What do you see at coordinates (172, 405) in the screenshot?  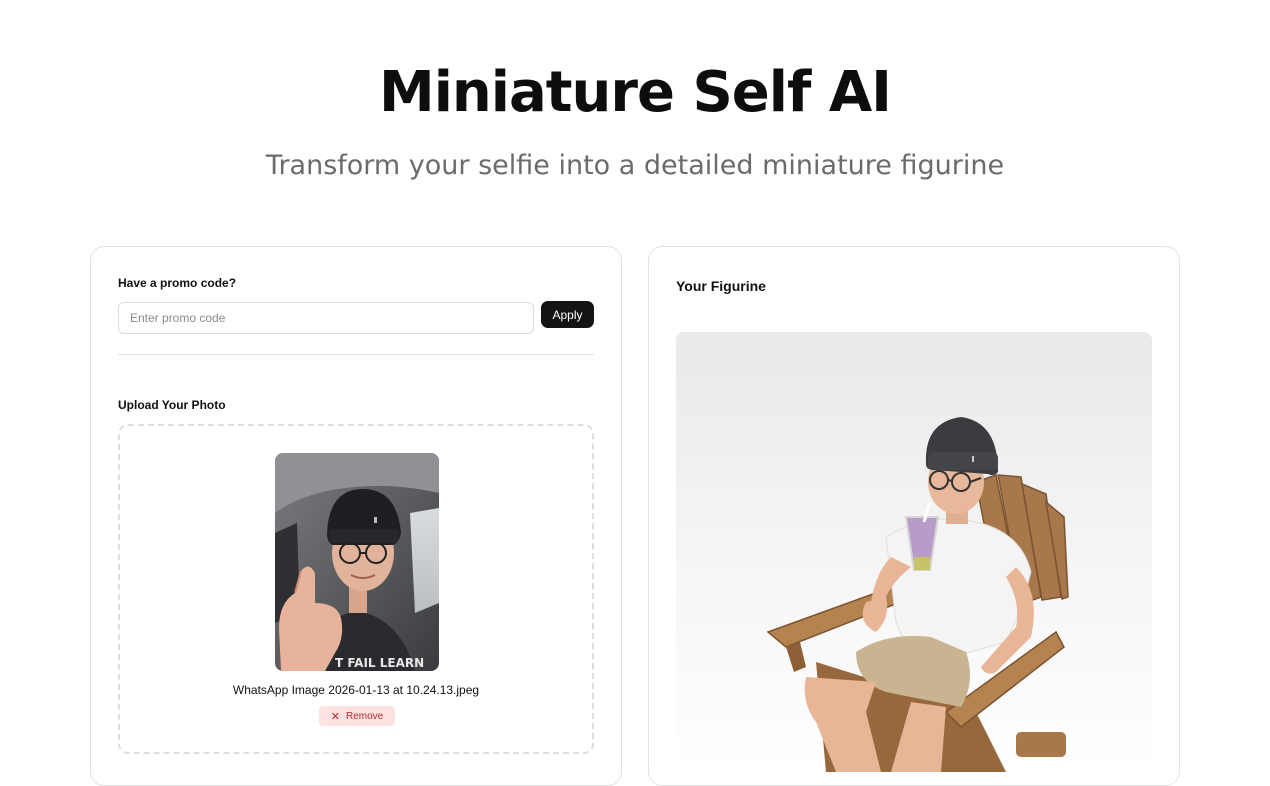 I see `upload-photo-label: Upload Your Photo` at bounding box center [172, 405].